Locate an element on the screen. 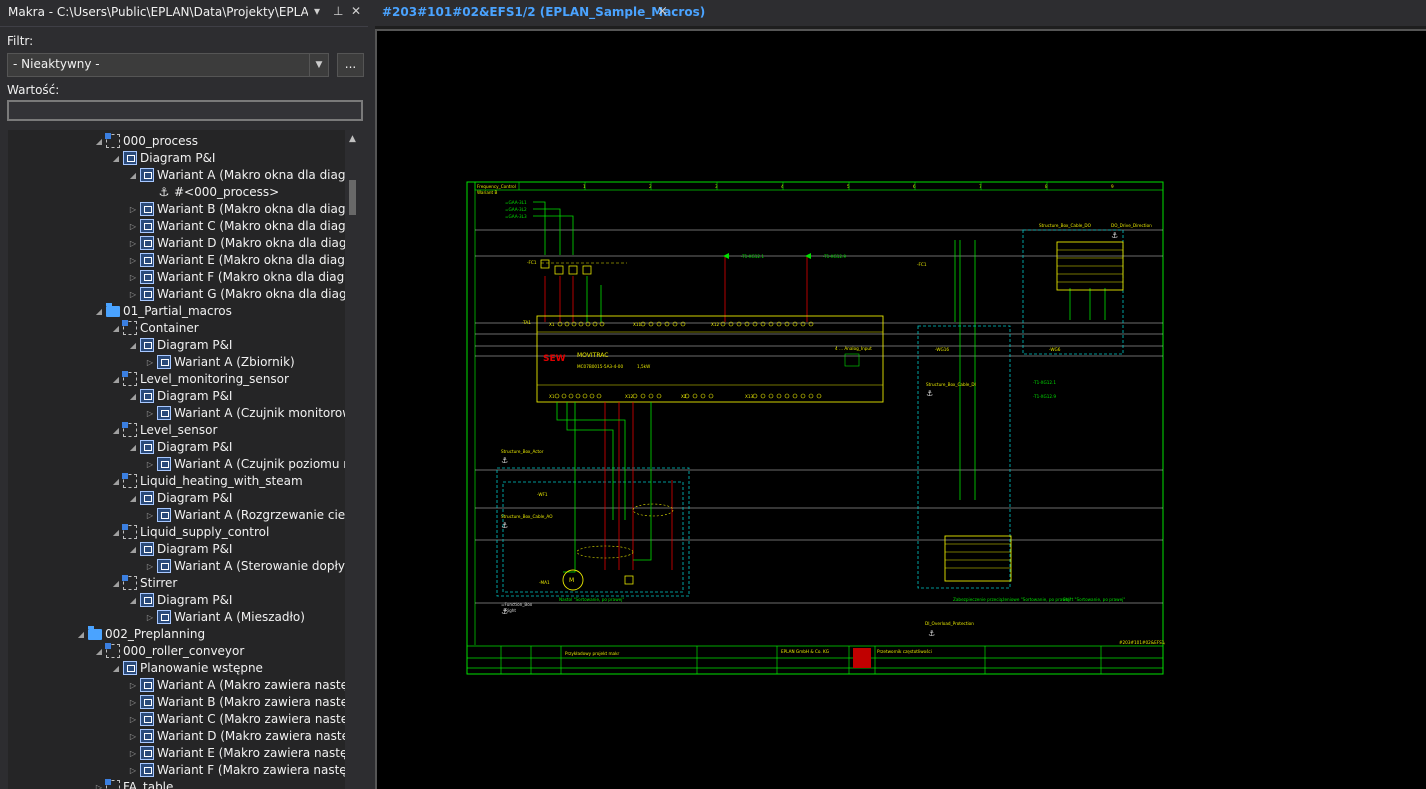 The height and width of the screenshot is (789, 1426). tree-item: ◢ 01_Partial_macros is located at coordinates (176, 311).